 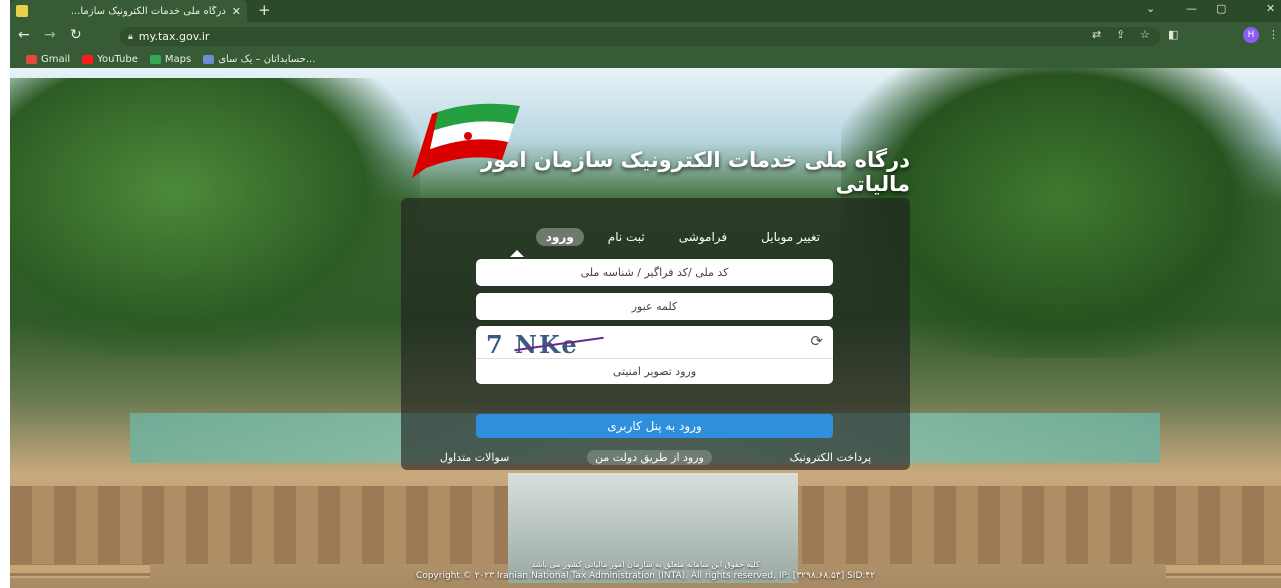 I want to click on forward-arrow-icon: →, so click(x=50, y=35).